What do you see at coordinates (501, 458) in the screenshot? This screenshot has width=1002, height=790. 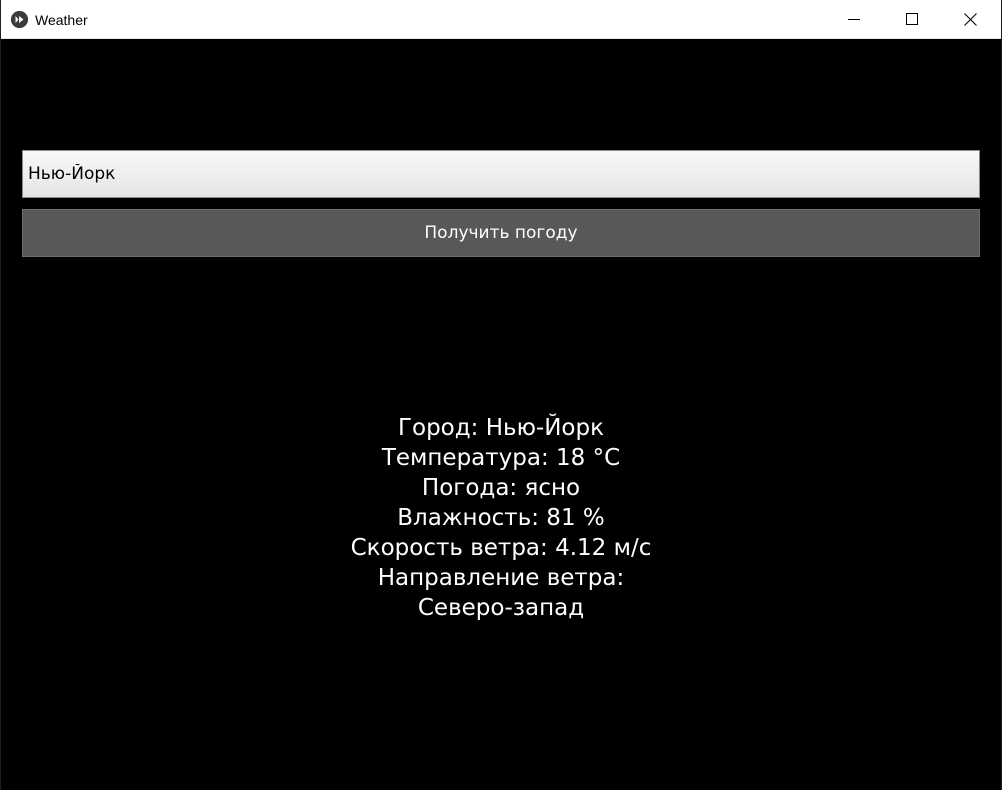 I see `result-temperature: Температура: 18 °C` at bounding box center [501, 458].